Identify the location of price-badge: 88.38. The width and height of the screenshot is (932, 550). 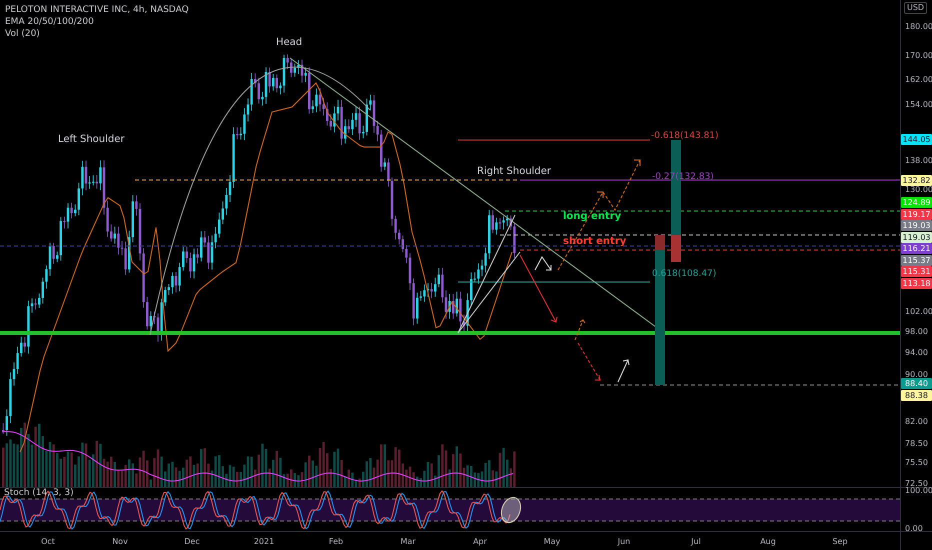
(916, 395).